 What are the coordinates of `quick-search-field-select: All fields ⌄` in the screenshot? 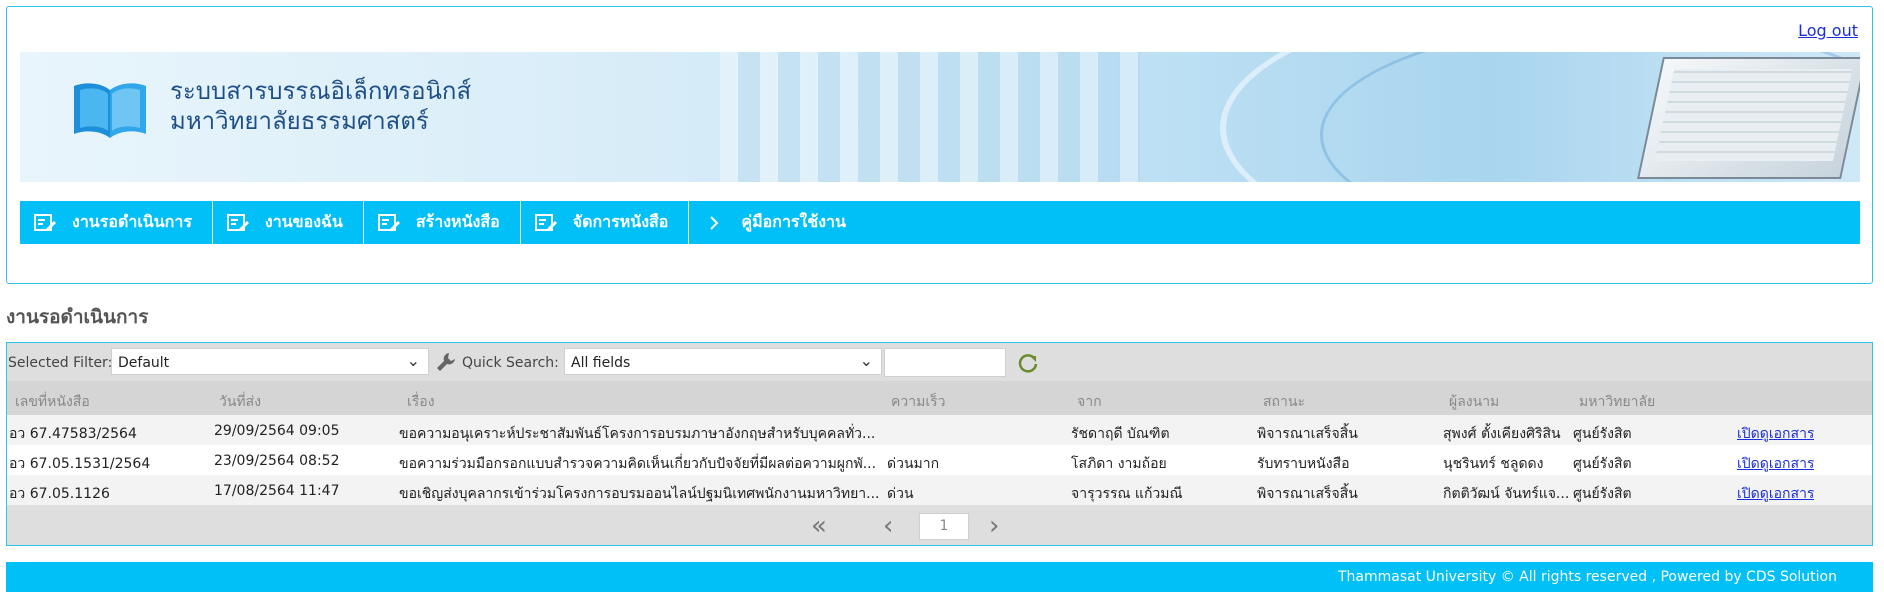 It's located at (723, 361).